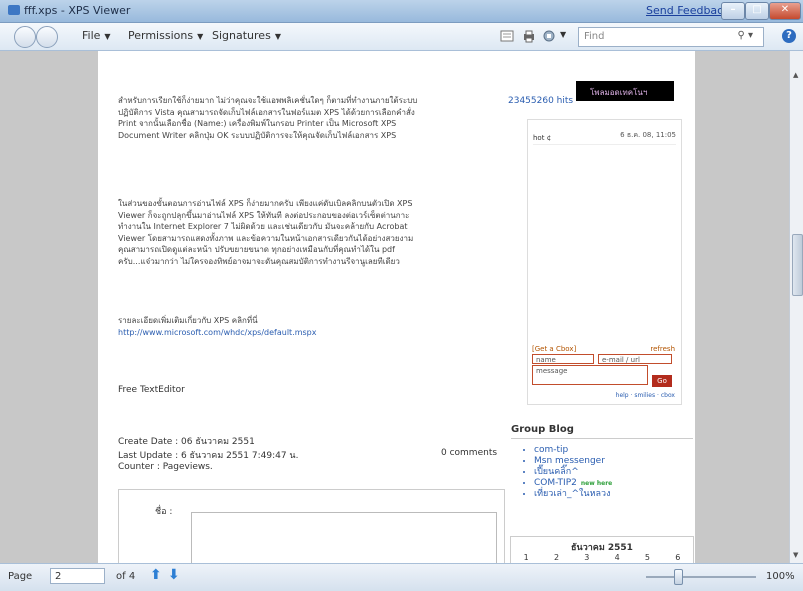 The height and width of the screenshot is (591, 803). What do you see at coordinates (662, 349) in the screenshot?
I see `refresh-link: refresh` at bounding box center [662, 349].